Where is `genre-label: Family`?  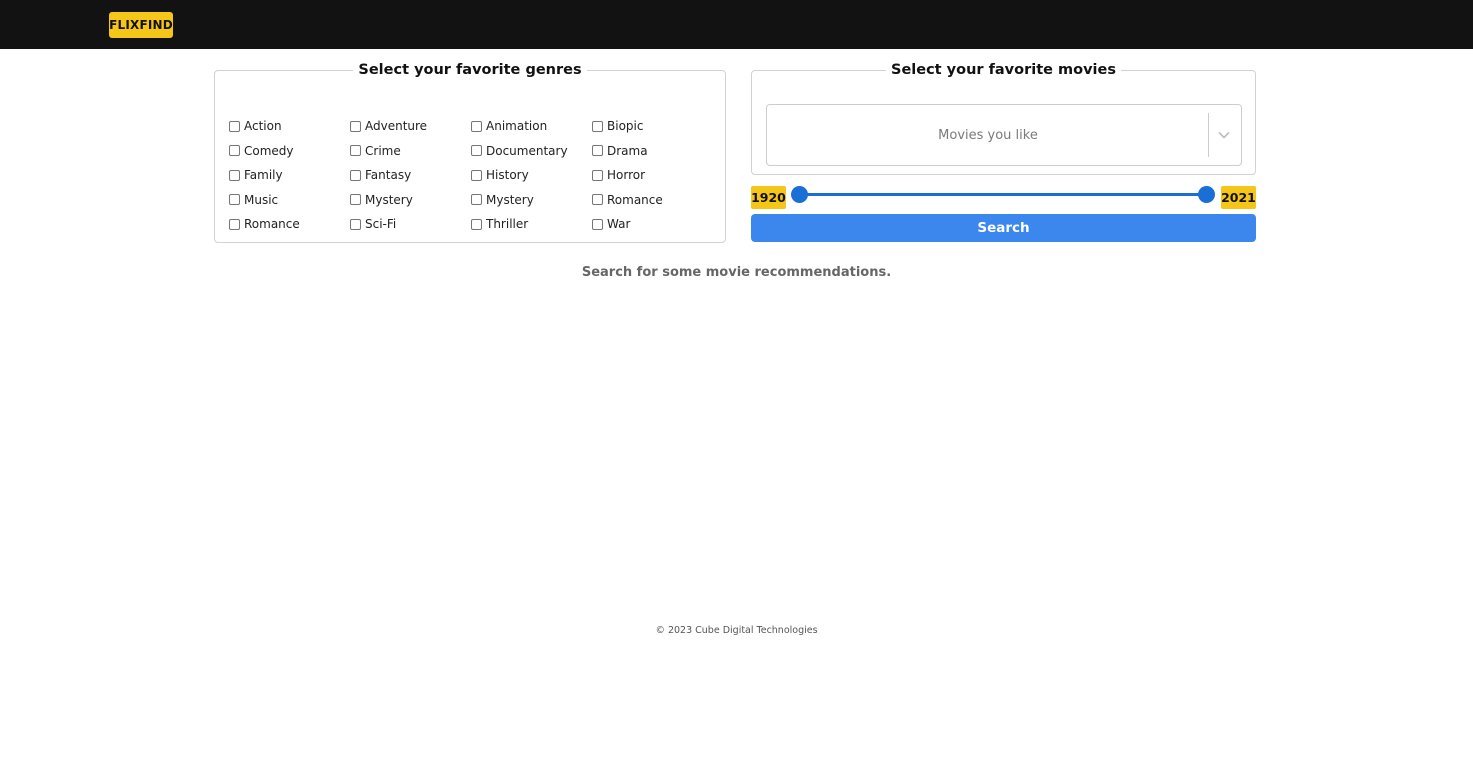 genre-label: Family is located at coordinates (263, 175).